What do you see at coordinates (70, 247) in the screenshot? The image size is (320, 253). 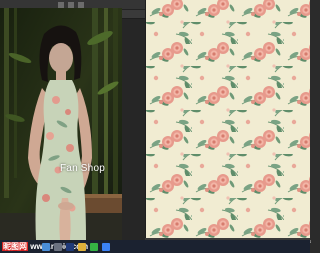 I see `photoshop-icon` at bounding box center [70, 247].